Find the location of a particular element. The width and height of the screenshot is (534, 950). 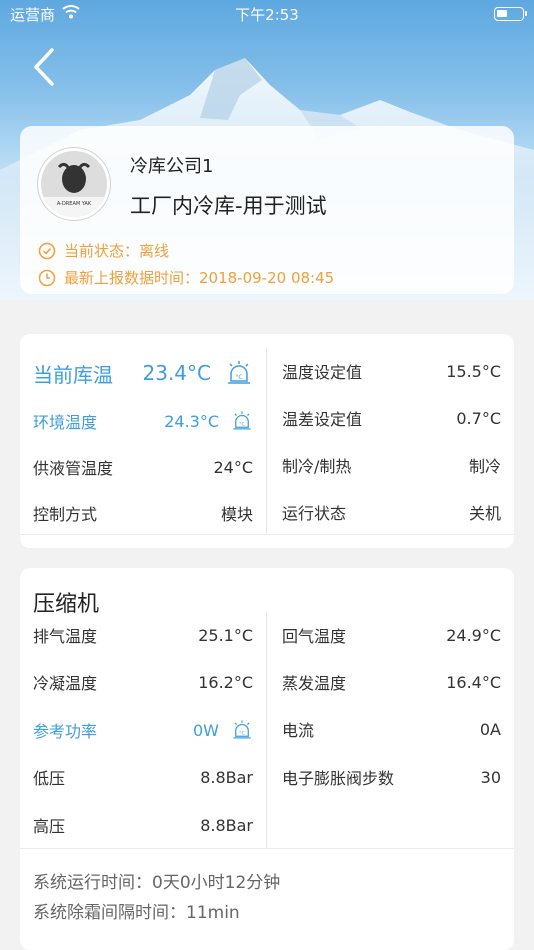

valve-steps-label: 电子膨胀阀步数 is located at coordinates (338, 778).